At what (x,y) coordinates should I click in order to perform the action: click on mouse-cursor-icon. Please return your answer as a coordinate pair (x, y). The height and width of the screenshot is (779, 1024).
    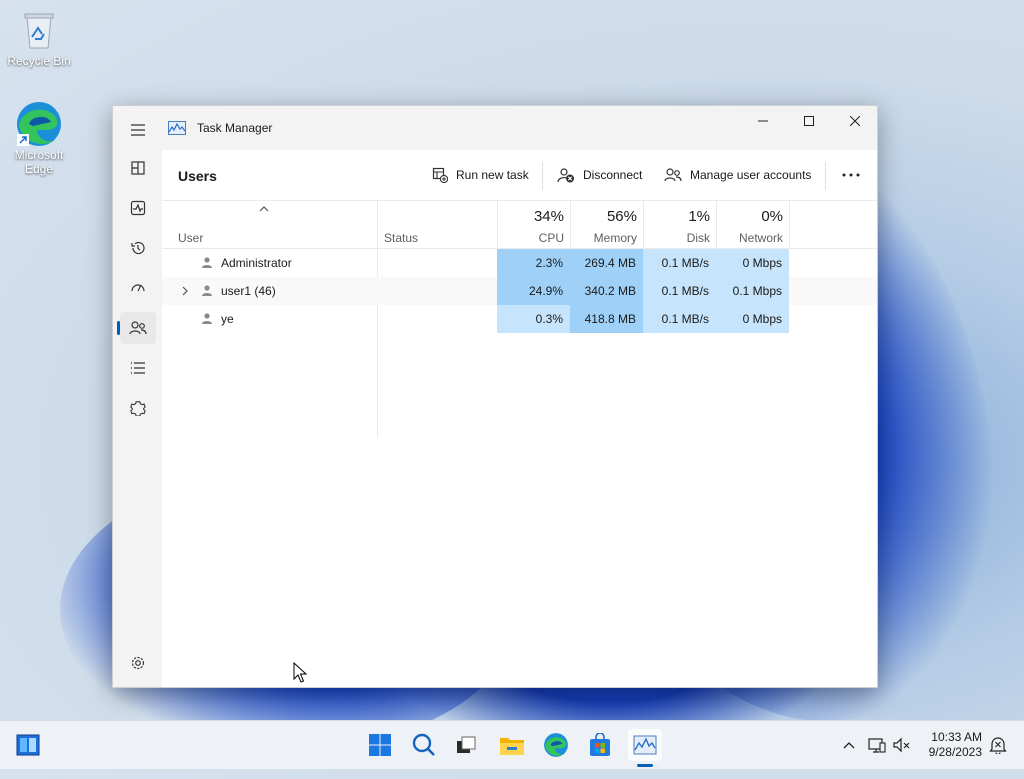
    Looking at the image, I should click on (300, 672).